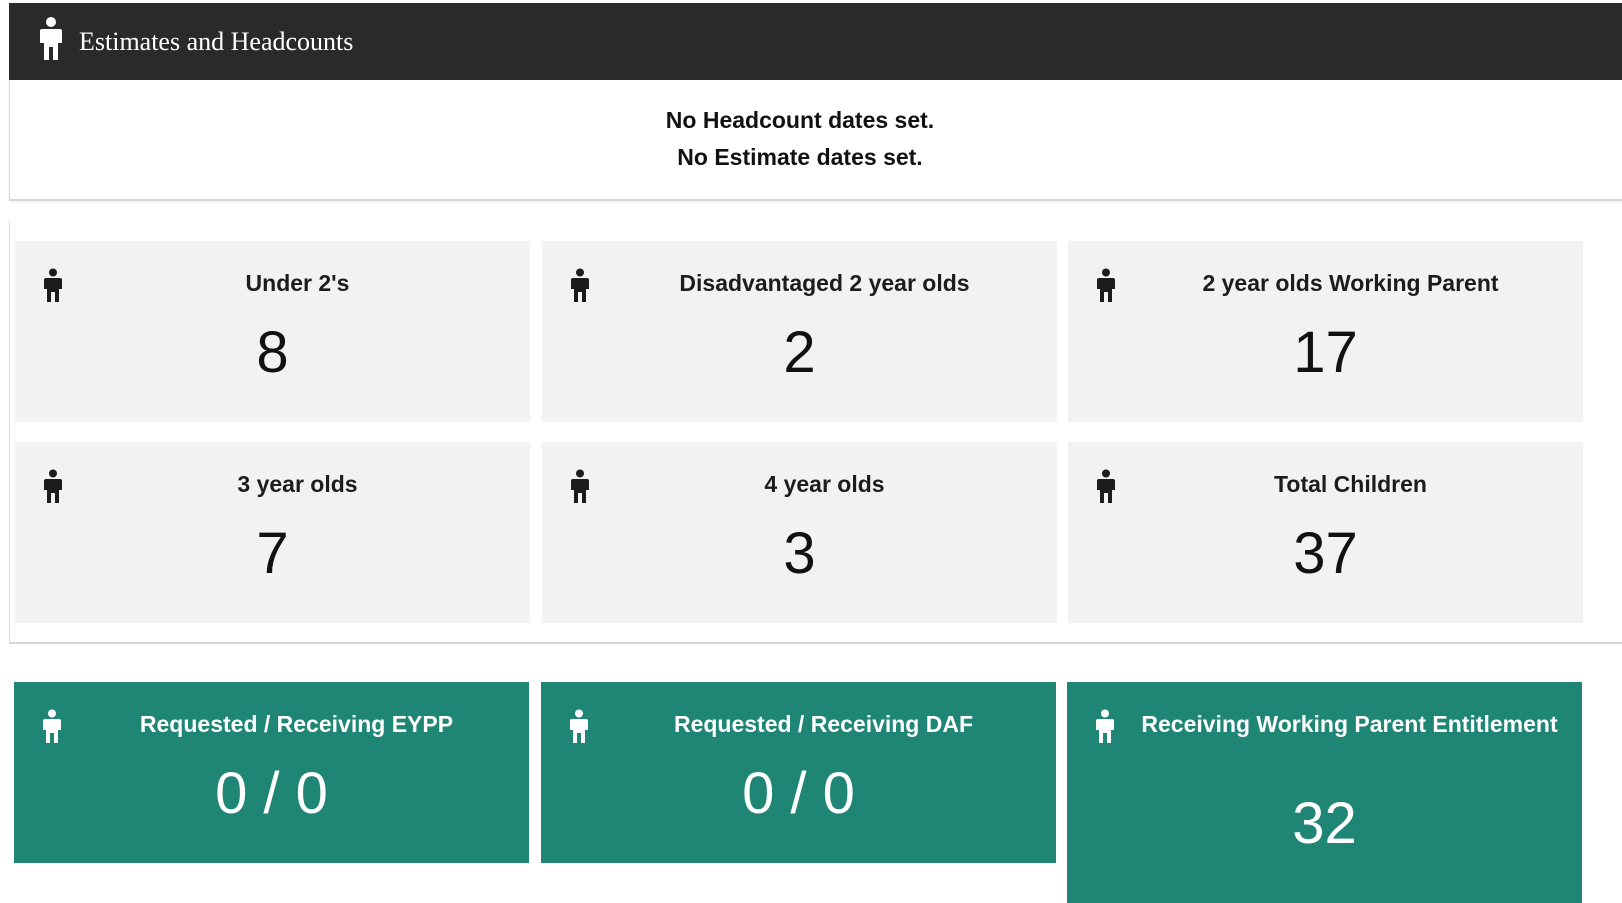 Image resolution: width=1622 pixels, height=903 pixels. What do you see at coordinates (216, 41) in the screenshot?
I see `panel-title: Estimates and Headcounts` at bounding box center [216, 41].